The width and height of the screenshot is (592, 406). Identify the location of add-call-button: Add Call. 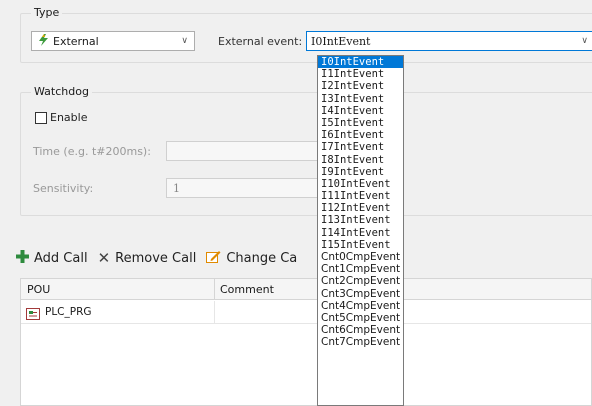
(52, 258).